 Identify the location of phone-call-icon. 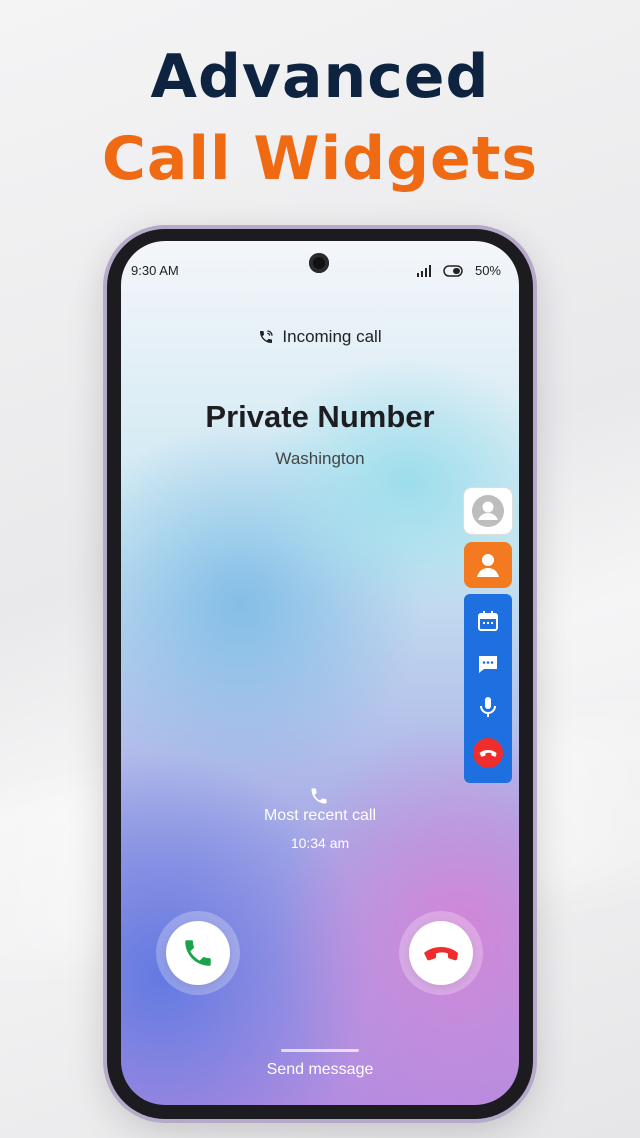
(267, 336).